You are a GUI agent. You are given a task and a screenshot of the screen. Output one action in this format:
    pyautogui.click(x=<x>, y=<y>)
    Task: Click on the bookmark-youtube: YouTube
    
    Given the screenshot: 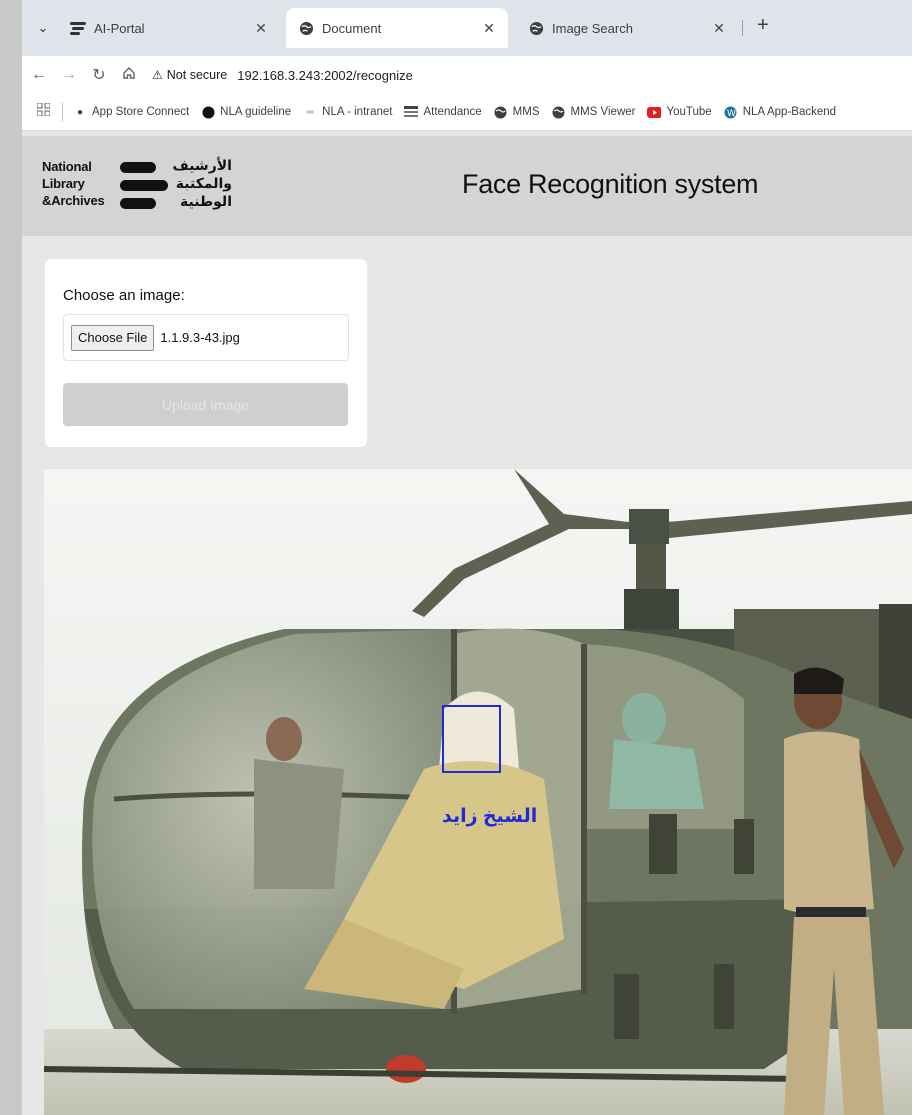 What is the action you would take?
    pyautogui.click(x=679, y=112)
    